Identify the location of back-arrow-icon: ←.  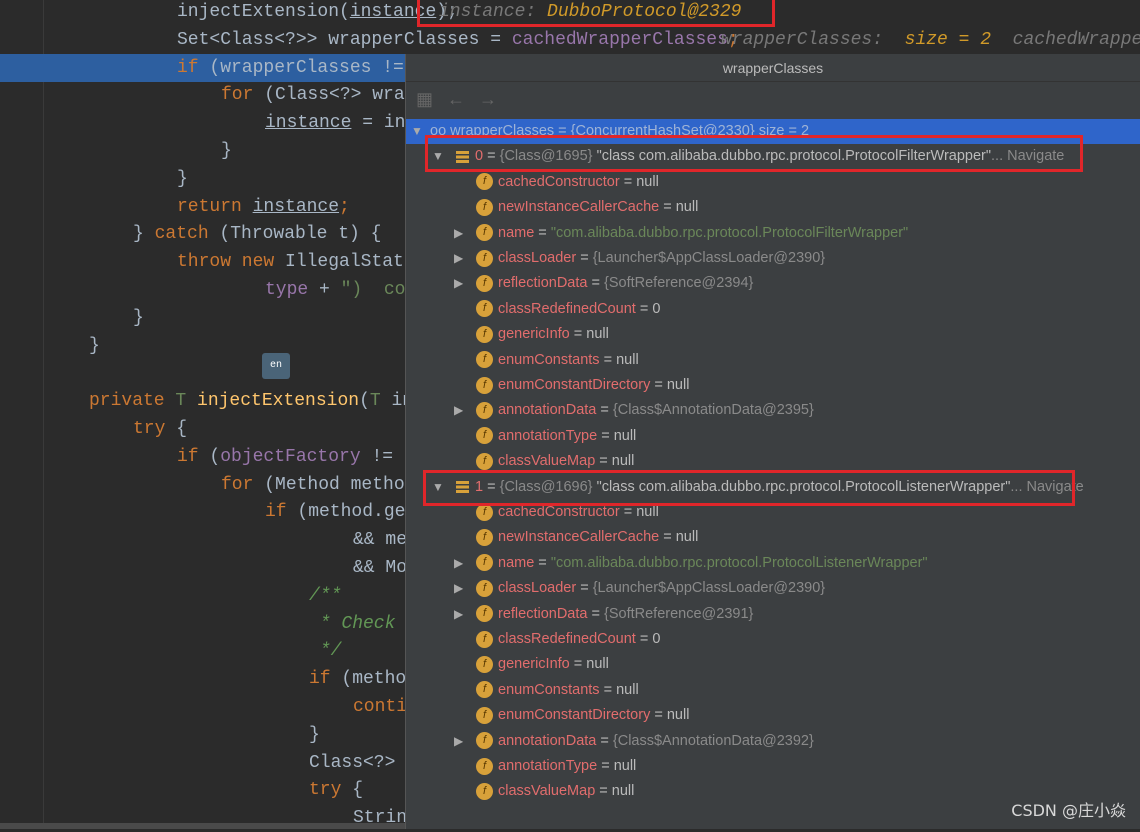
(456, 99).